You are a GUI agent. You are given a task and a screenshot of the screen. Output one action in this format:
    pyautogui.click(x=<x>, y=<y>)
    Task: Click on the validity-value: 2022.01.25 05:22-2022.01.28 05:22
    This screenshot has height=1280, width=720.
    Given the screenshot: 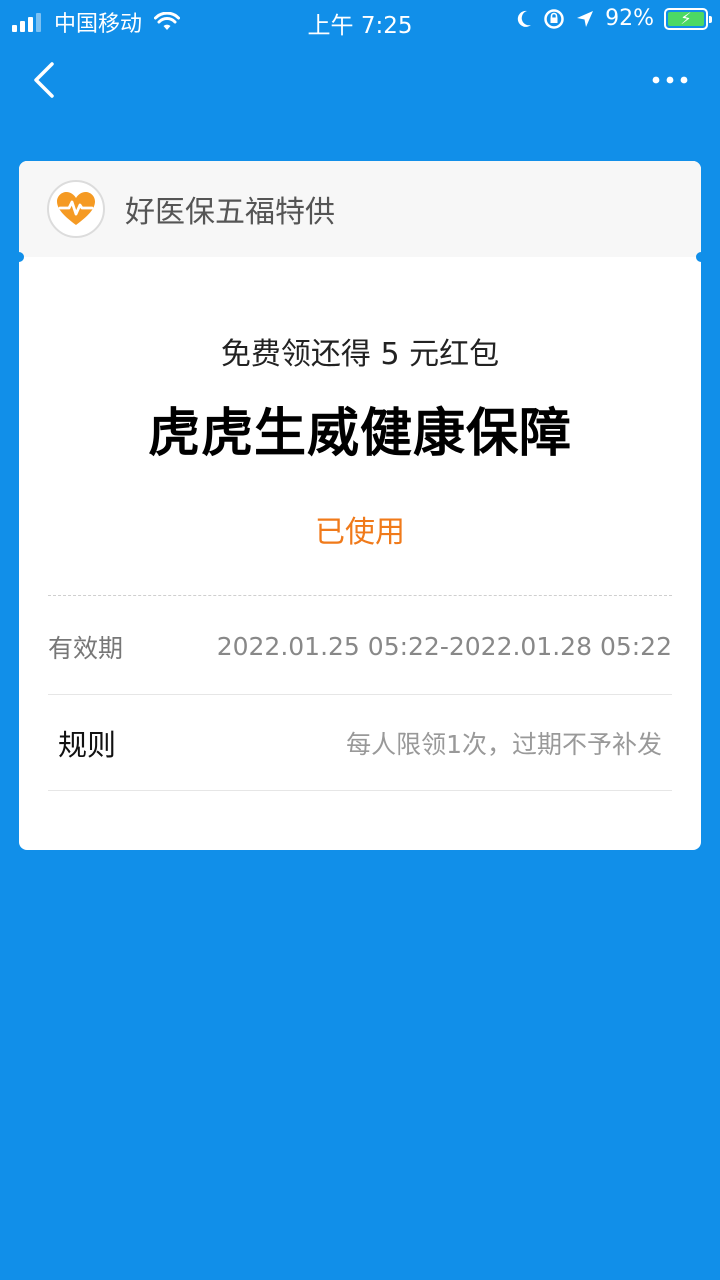 What is the action you would take?
    pyautogui.click(x=444, y=646)
    